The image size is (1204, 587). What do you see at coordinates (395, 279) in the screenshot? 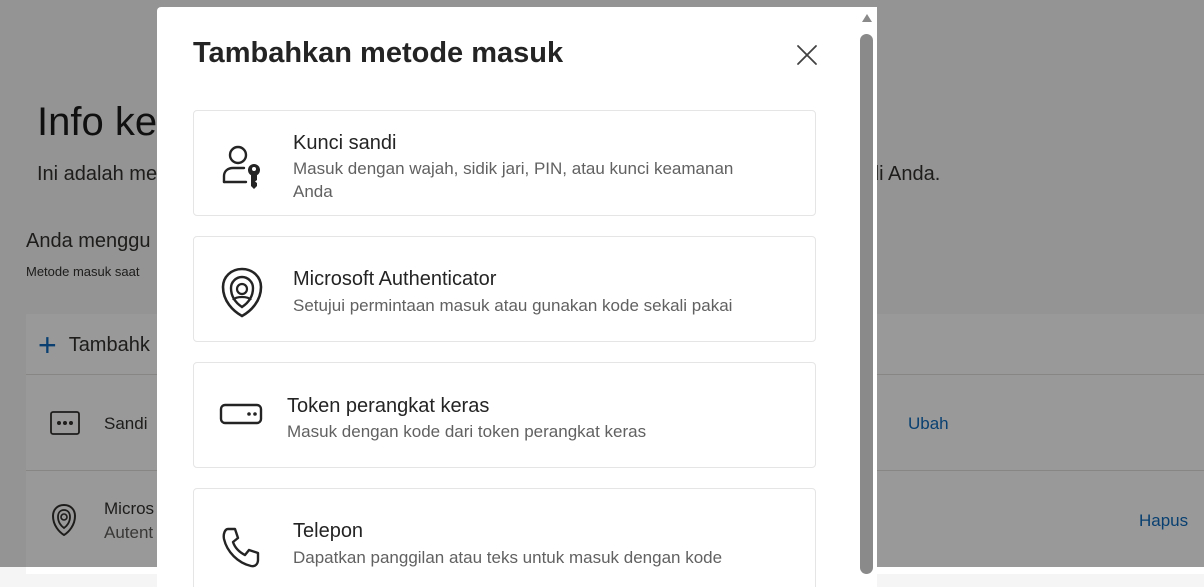
I see `option-title: Microsoft Authenticator` at bounding box center [395, 279].